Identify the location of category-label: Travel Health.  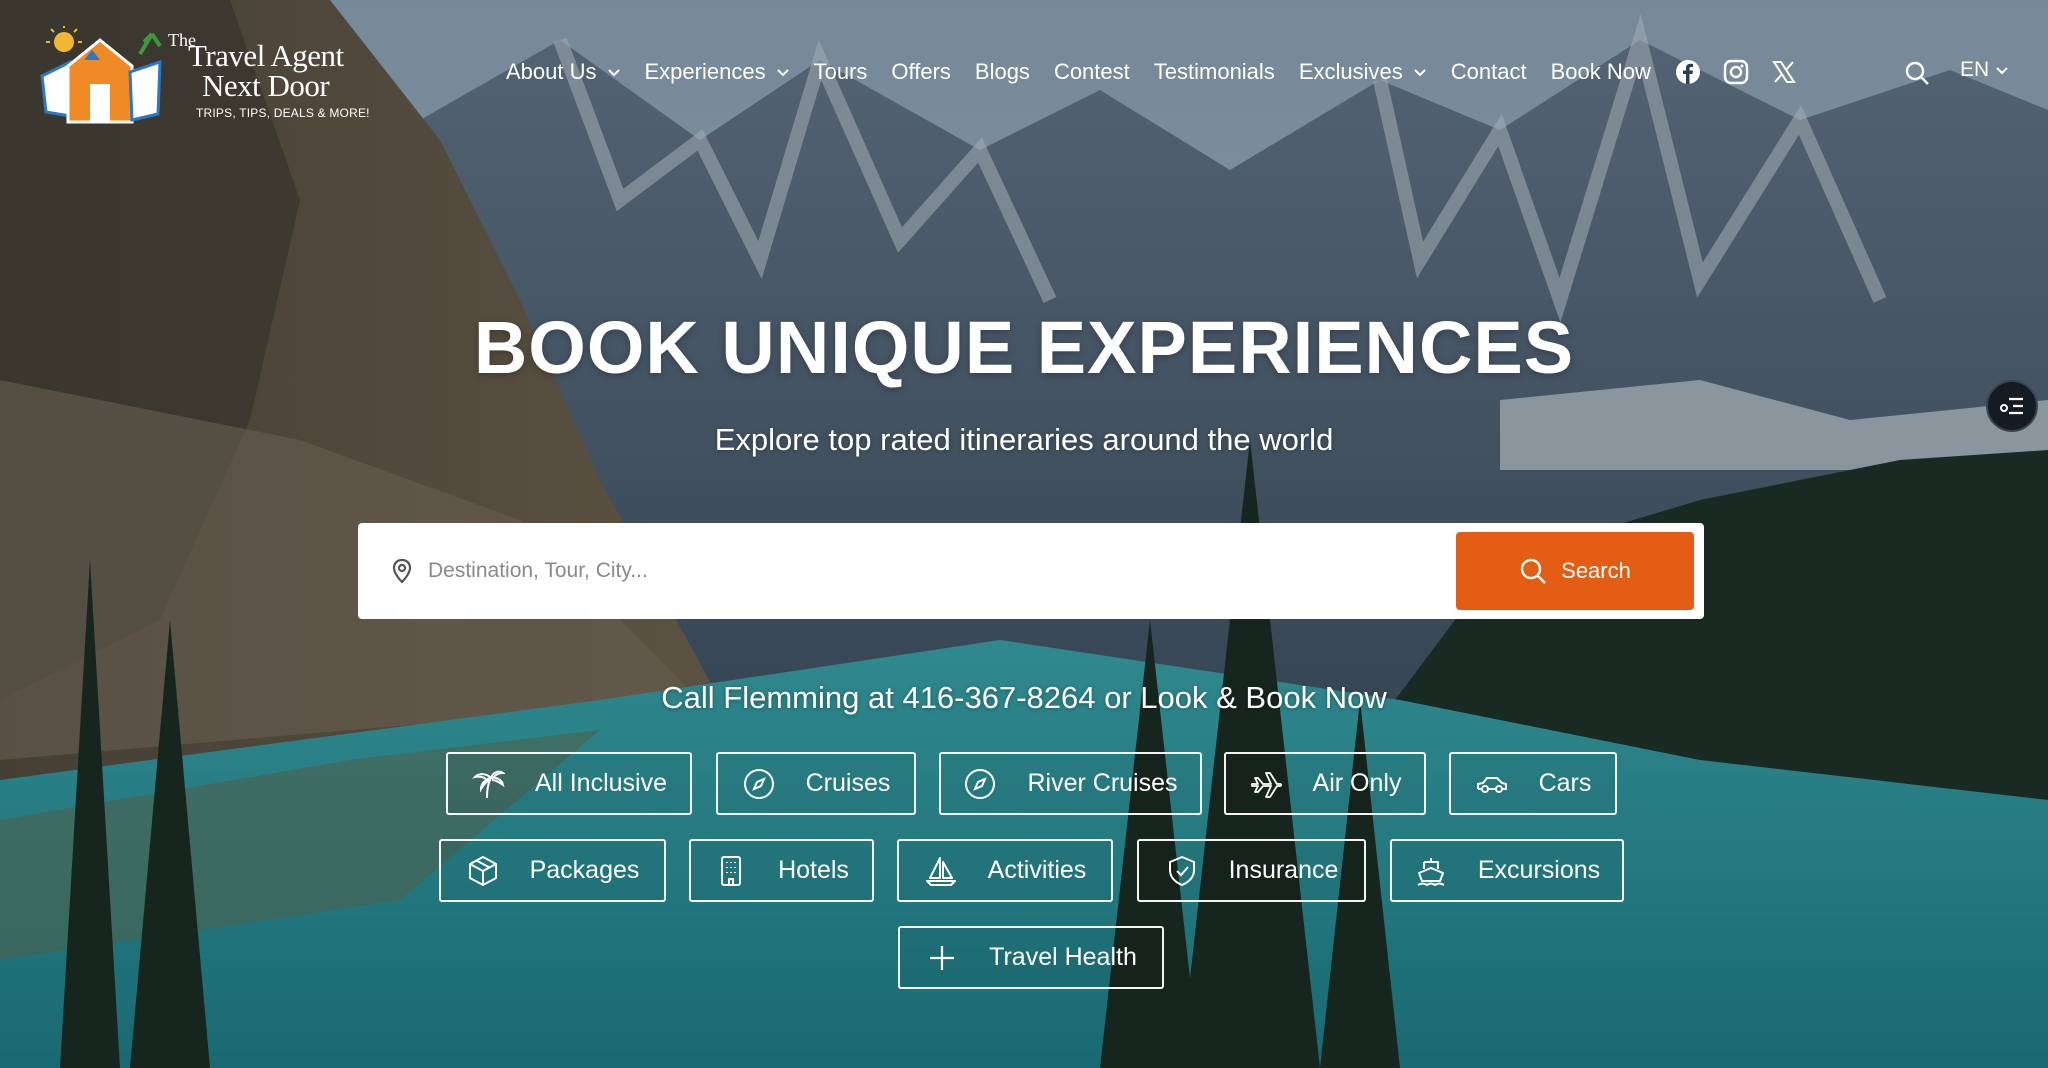
(1063, 957).